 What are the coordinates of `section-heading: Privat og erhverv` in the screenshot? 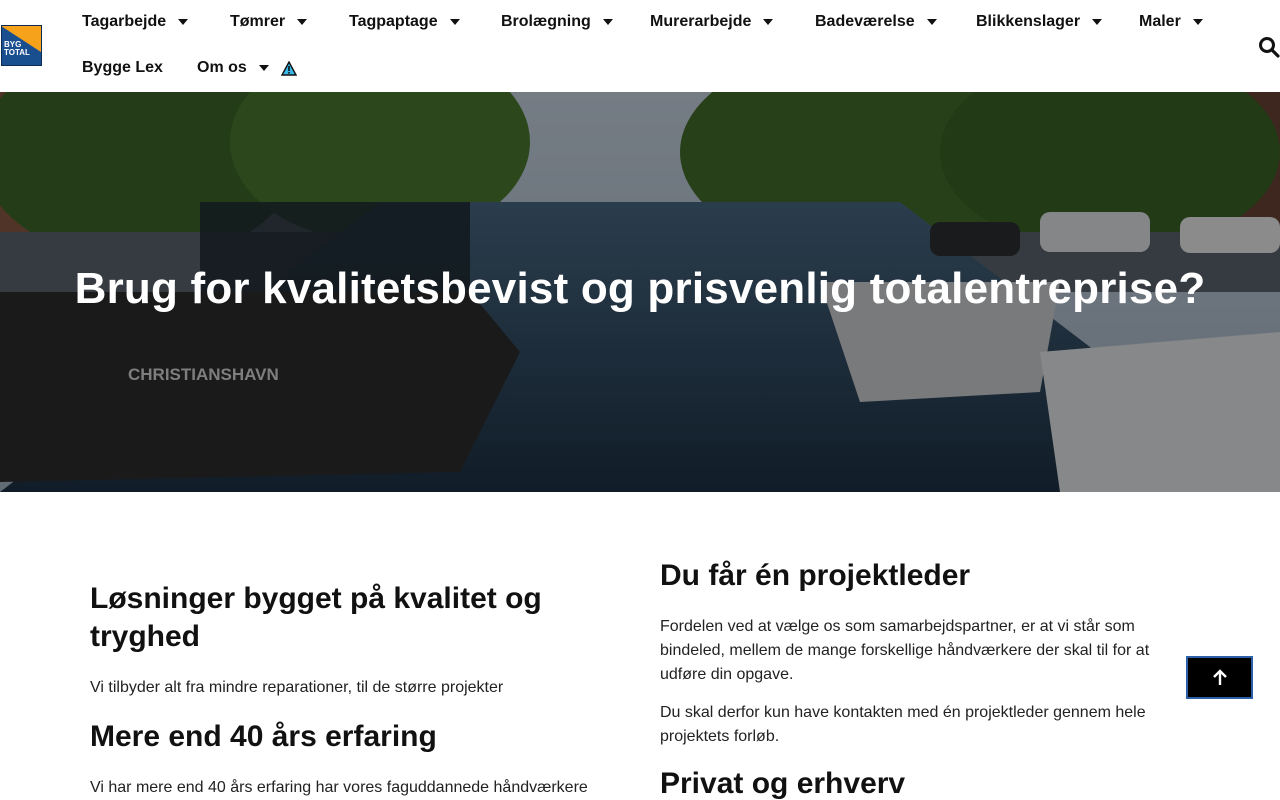 It's located at (783, 783).